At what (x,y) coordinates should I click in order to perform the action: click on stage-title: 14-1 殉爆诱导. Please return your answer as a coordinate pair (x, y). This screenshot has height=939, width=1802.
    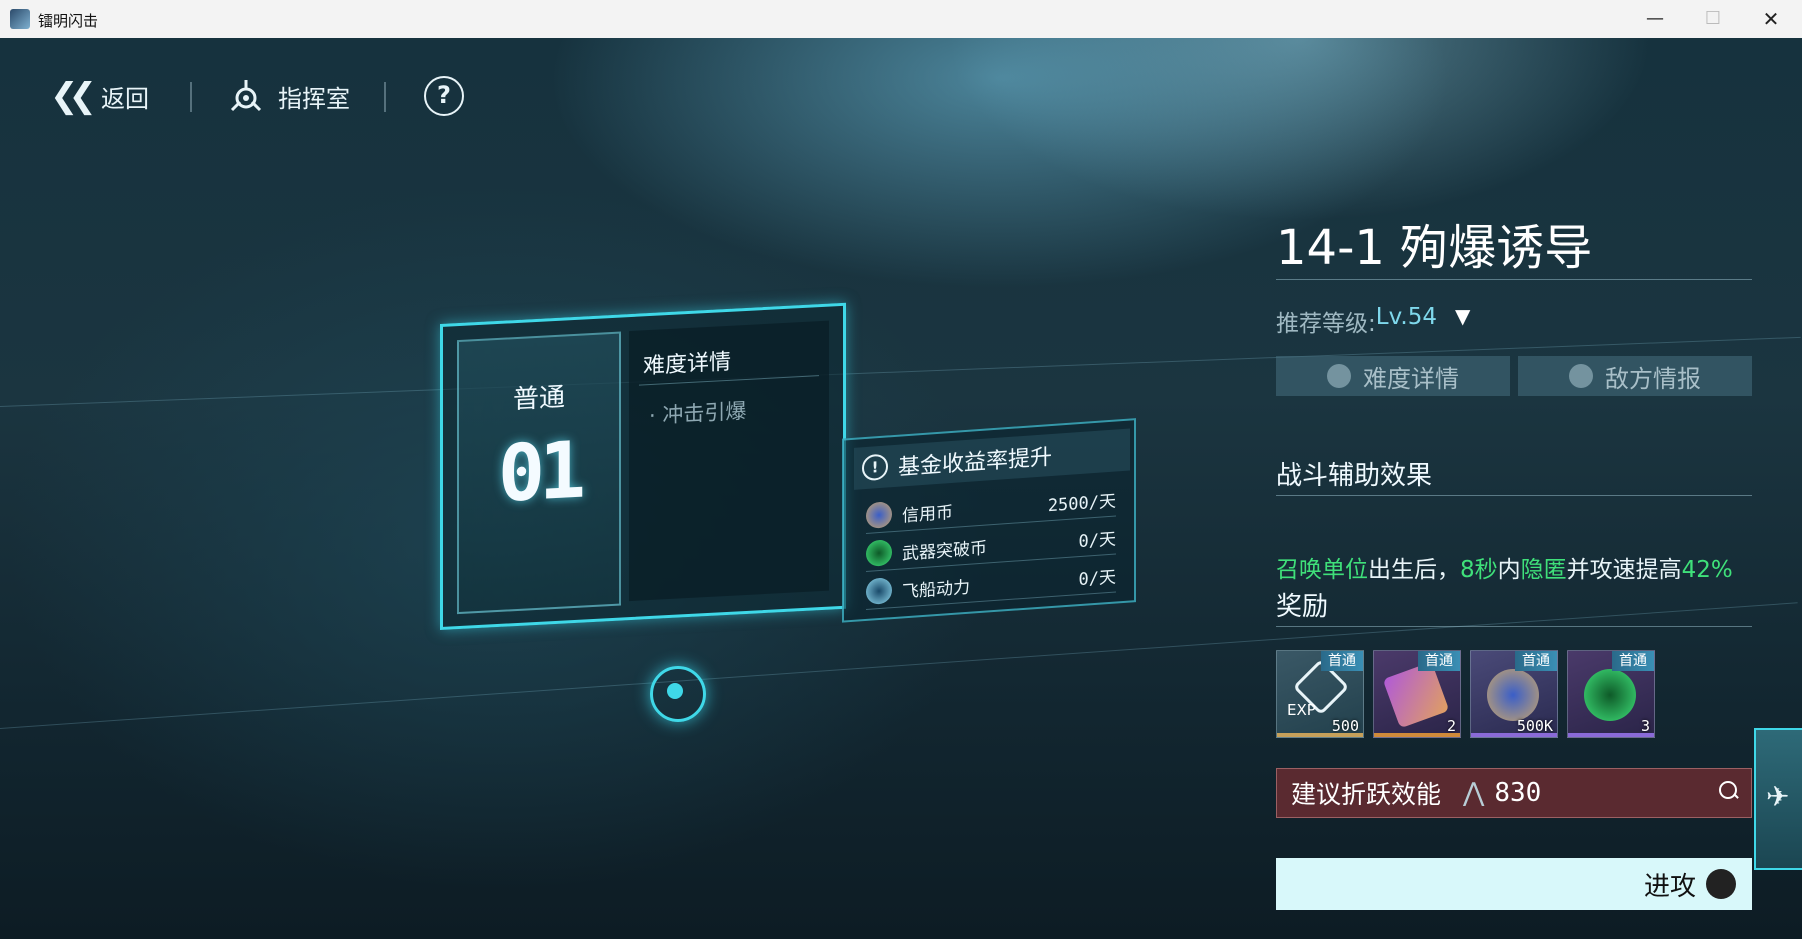
    Looking at the image, I should click on (1434, 248).